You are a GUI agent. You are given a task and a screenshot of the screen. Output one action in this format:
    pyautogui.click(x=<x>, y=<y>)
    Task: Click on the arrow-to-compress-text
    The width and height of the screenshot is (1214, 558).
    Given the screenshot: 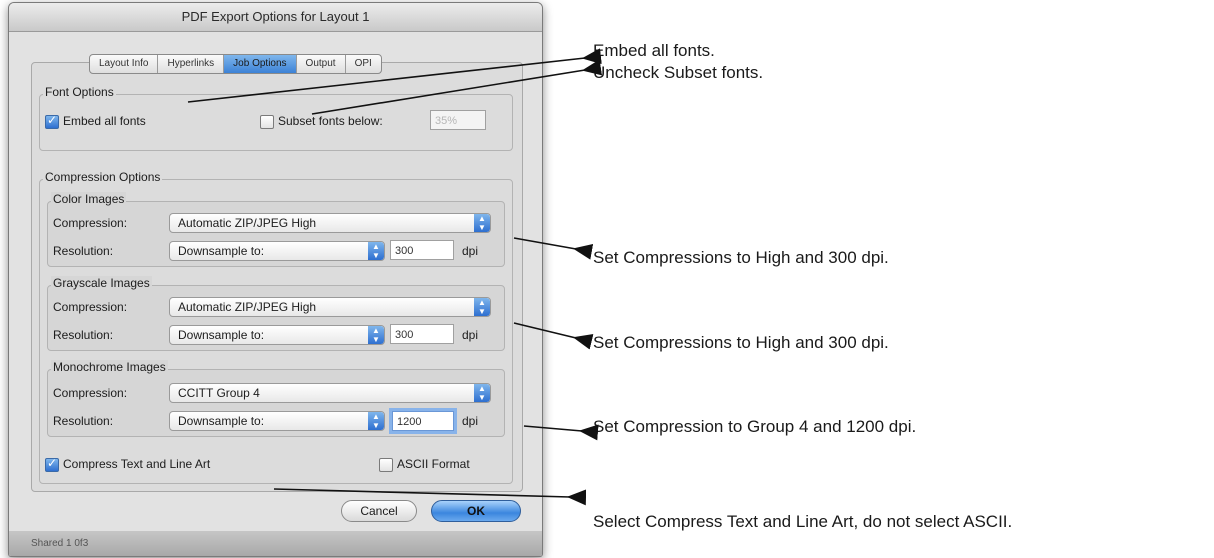 What is the action you would take?
    pyautogui.click(x=430, y=497)
    